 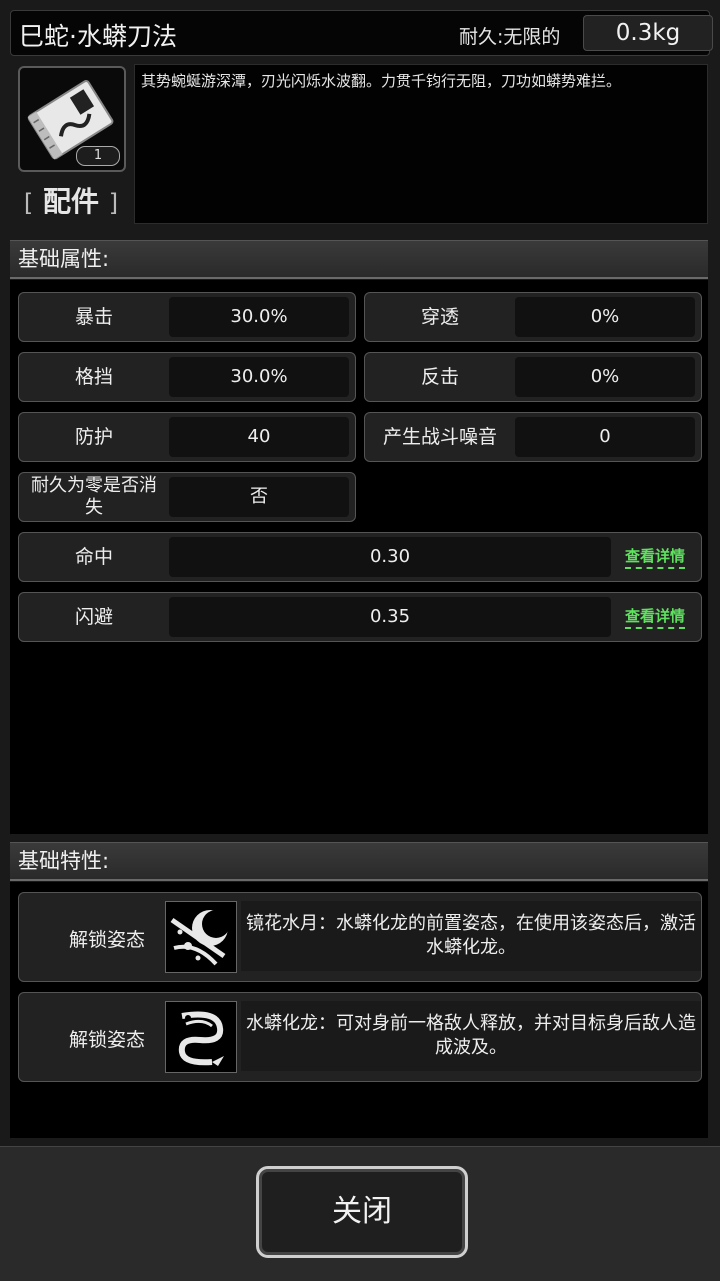 I want to click on stat-cell: 穿透 0%, so click(x=533, y=317).